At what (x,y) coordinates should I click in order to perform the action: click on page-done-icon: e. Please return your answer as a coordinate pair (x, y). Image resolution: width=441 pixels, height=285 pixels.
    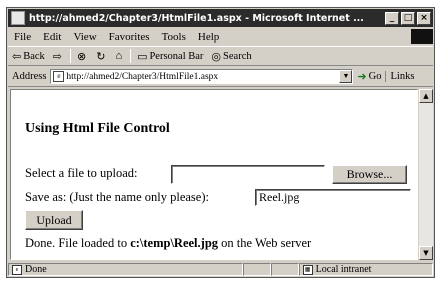
    Looking at the image, I should click on (17, 269).